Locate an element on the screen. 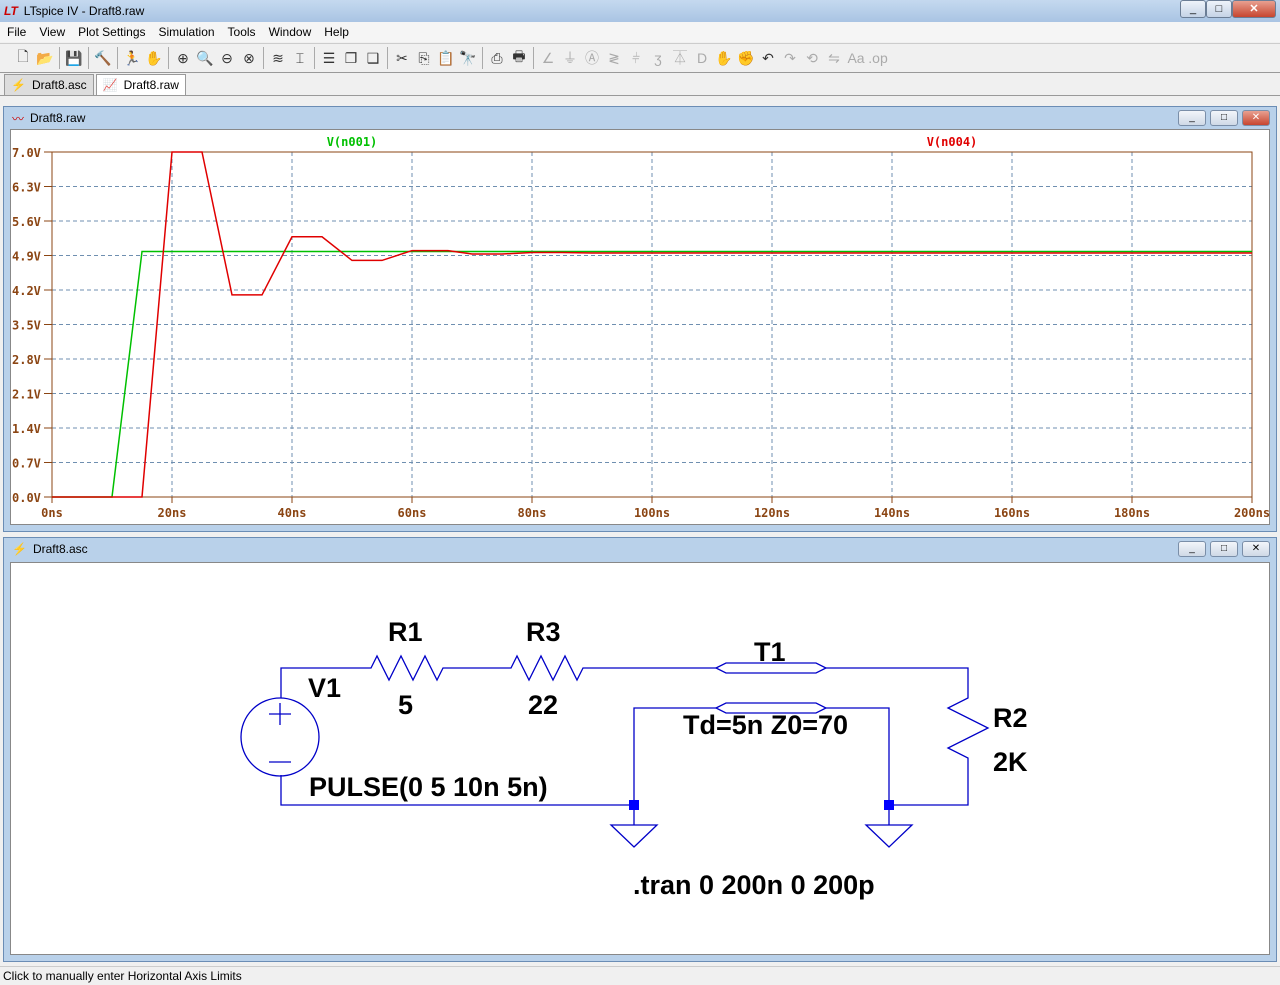 This screenshot has width=1280, height=985. open-icon: 📂 is located at coordinates (45, 58).